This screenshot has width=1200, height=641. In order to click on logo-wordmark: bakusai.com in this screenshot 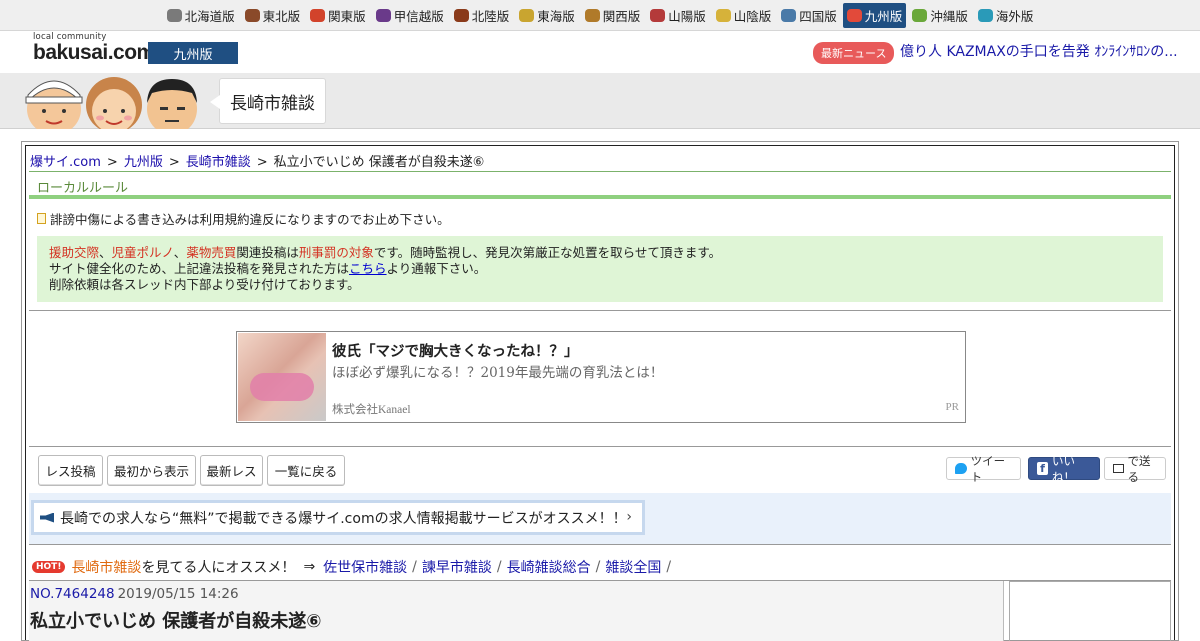, I will do `click(94, 52)`.